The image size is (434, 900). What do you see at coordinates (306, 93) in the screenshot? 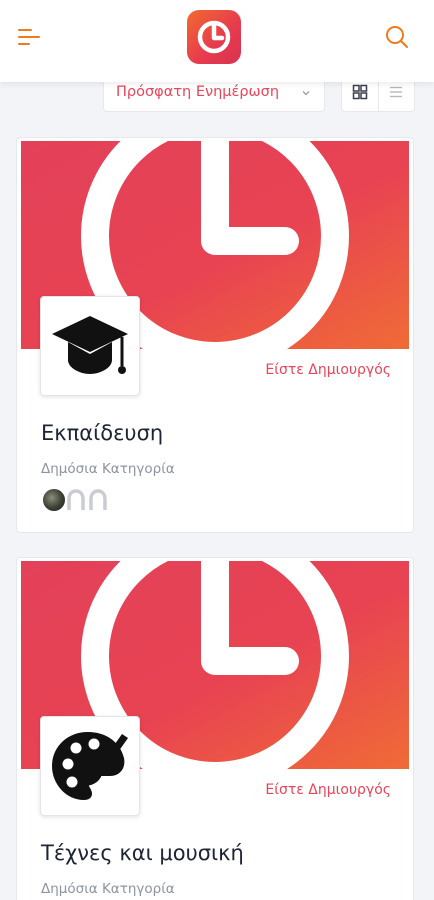
I see `chevron-down-icon` at bounding box center [306, 93].